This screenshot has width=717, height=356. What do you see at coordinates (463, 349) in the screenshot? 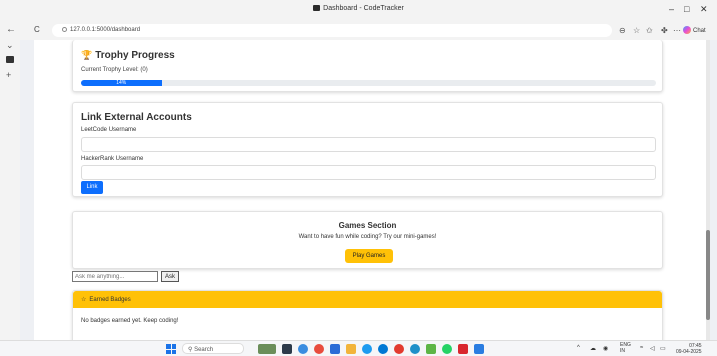
I see `mail-icon` at bounding box center [463, 349].